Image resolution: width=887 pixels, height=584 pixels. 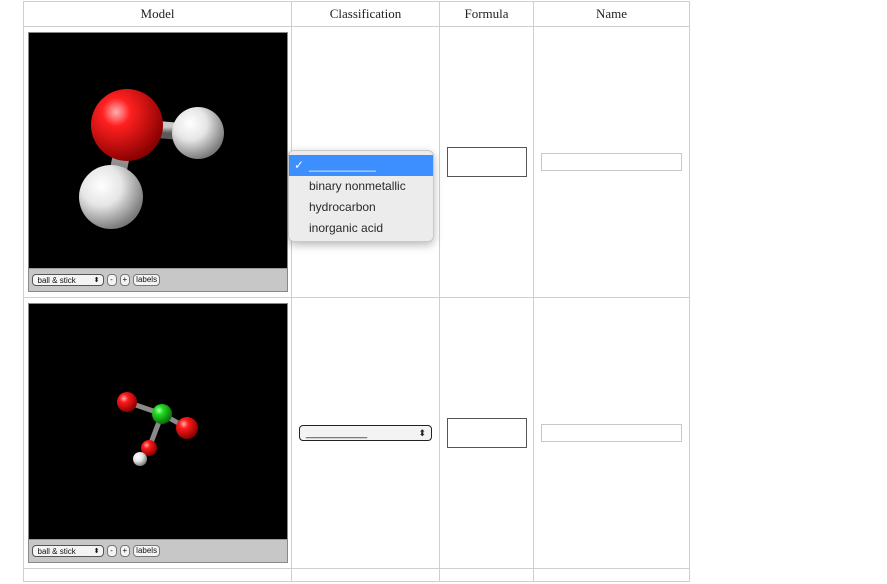 I want to click on classification-cell: __________ ⬍, so click(x=365, y=433).